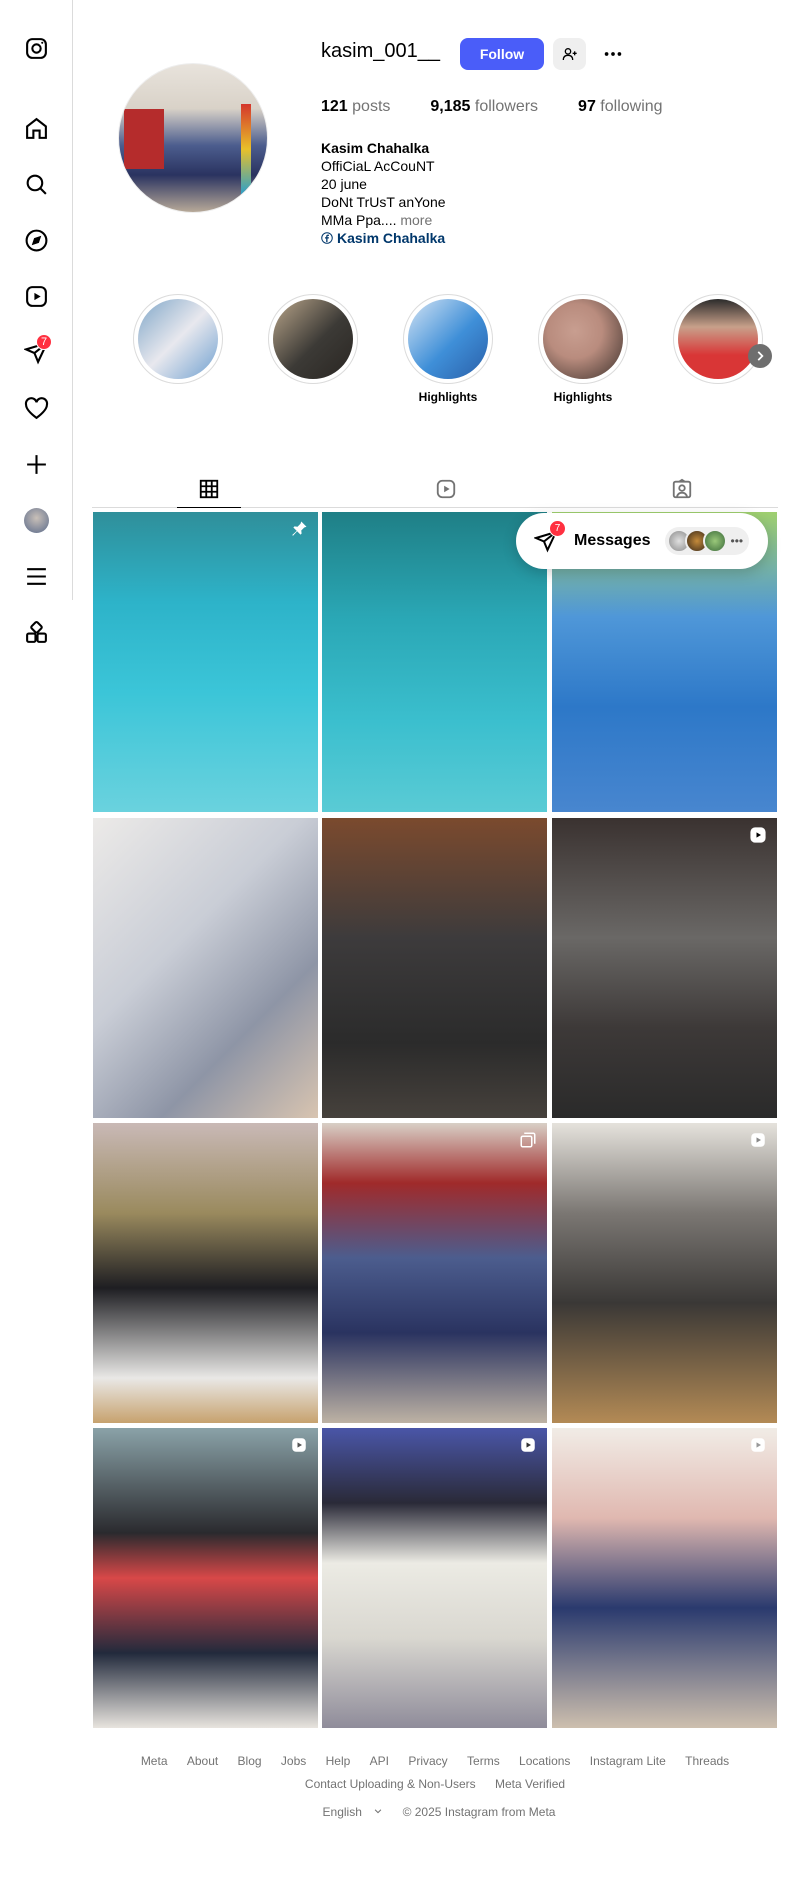  I want to click on facebook-link-label: Kasim Chahalka, so click(391, 238).